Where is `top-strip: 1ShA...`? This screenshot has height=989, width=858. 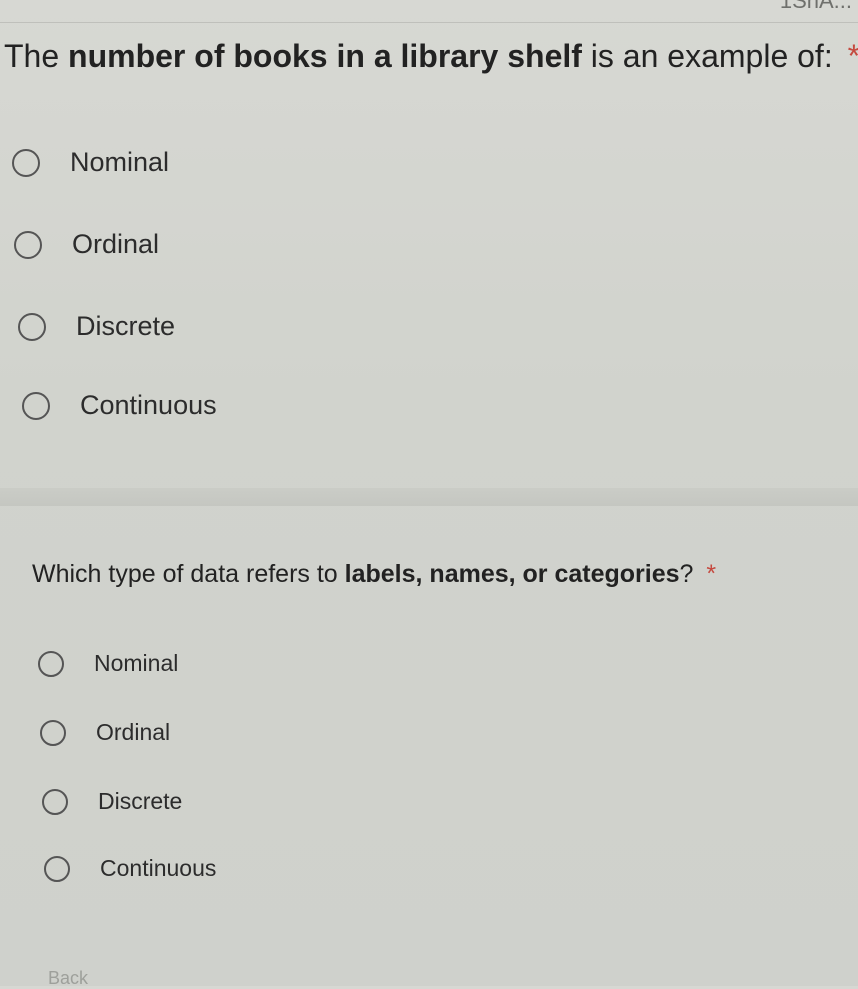
top-strip: 1ShA... is located at coordinates (429, 11).